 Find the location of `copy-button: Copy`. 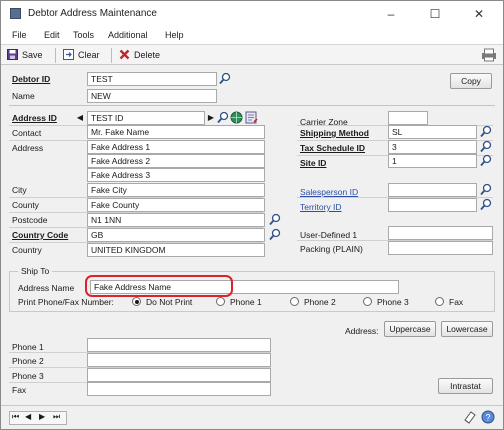

copy-button: Copy is located at coordinates (471, 81).